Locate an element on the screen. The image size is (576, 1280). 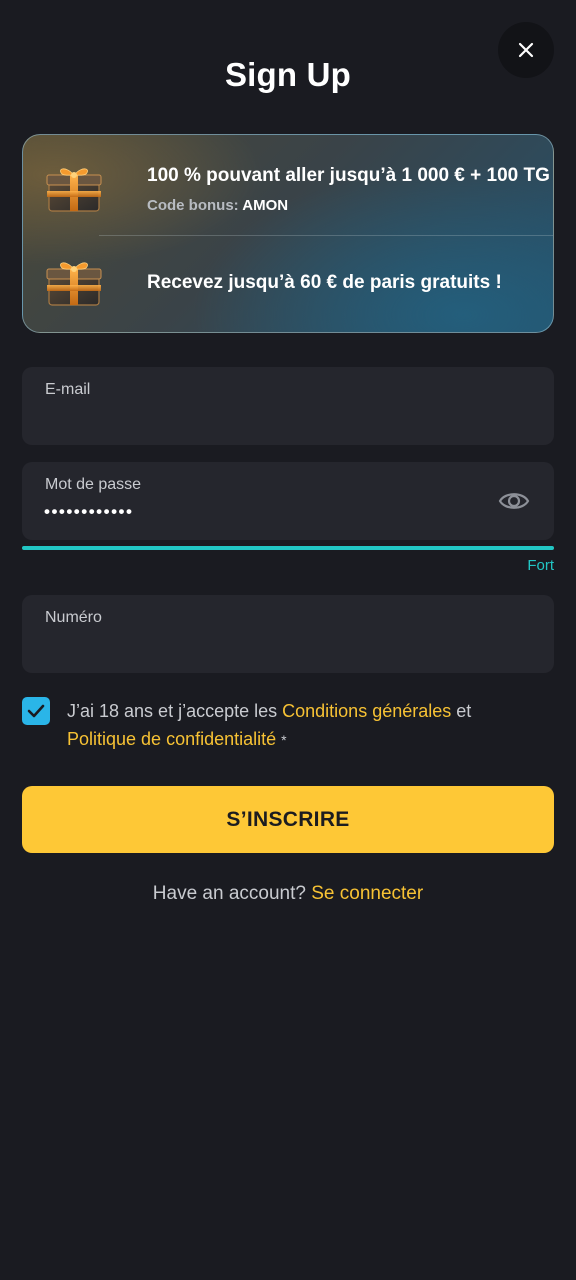
login-link: Se connecter is located at coordinates (367, 893).